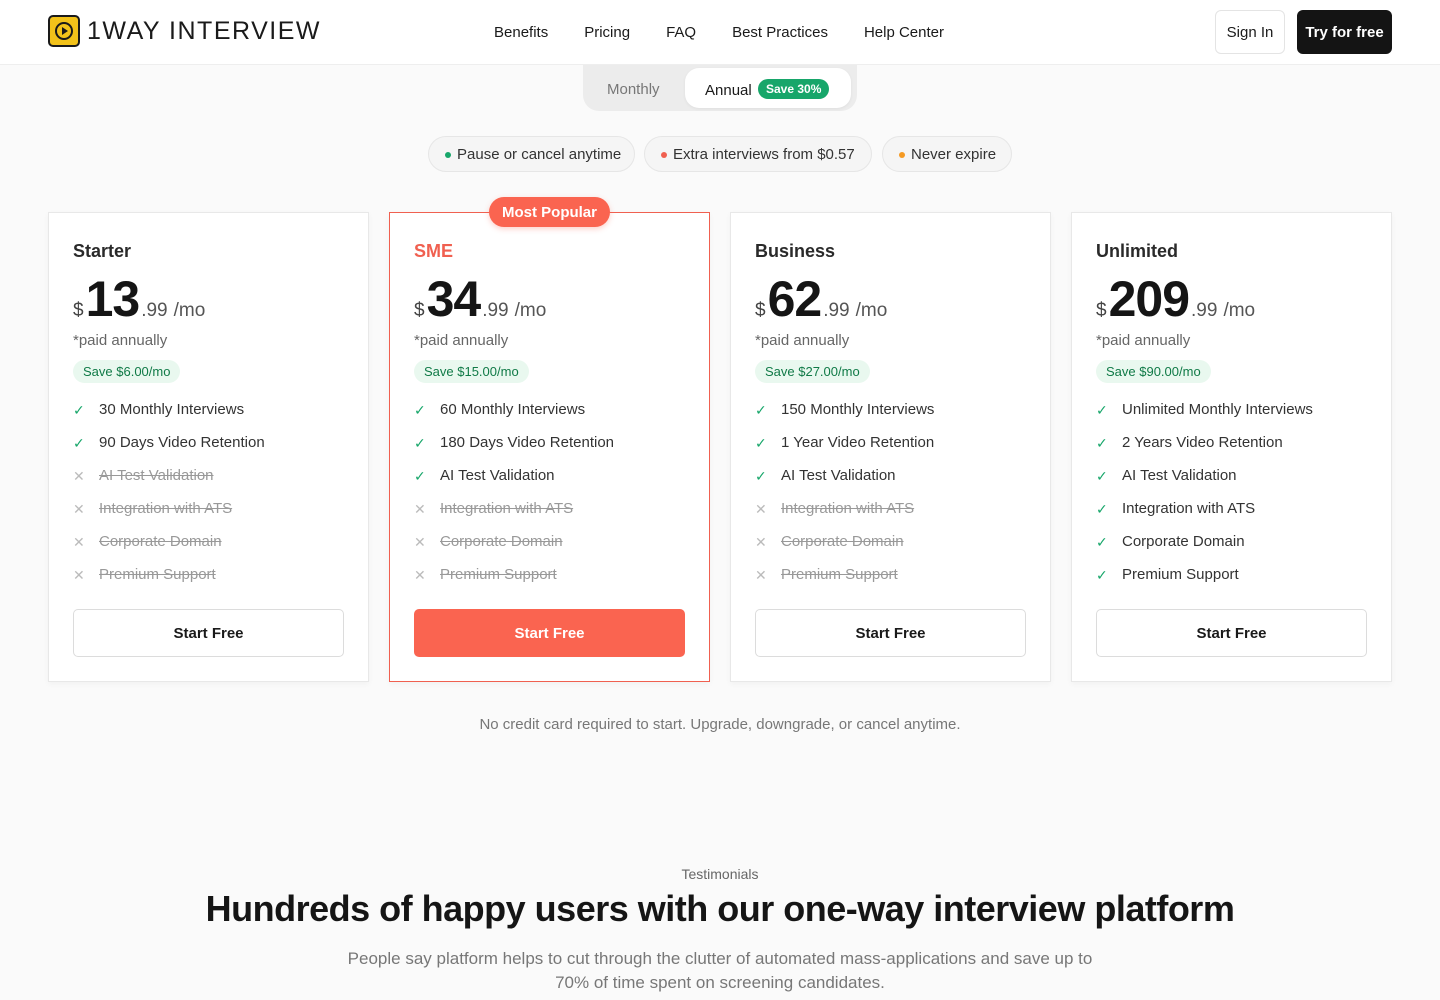 The height and width of the screenshot is (1000, 1440). Describe the element at coordinates (904, 32) in the screenshot. I see `nav-help-center: Help Center` at that location.